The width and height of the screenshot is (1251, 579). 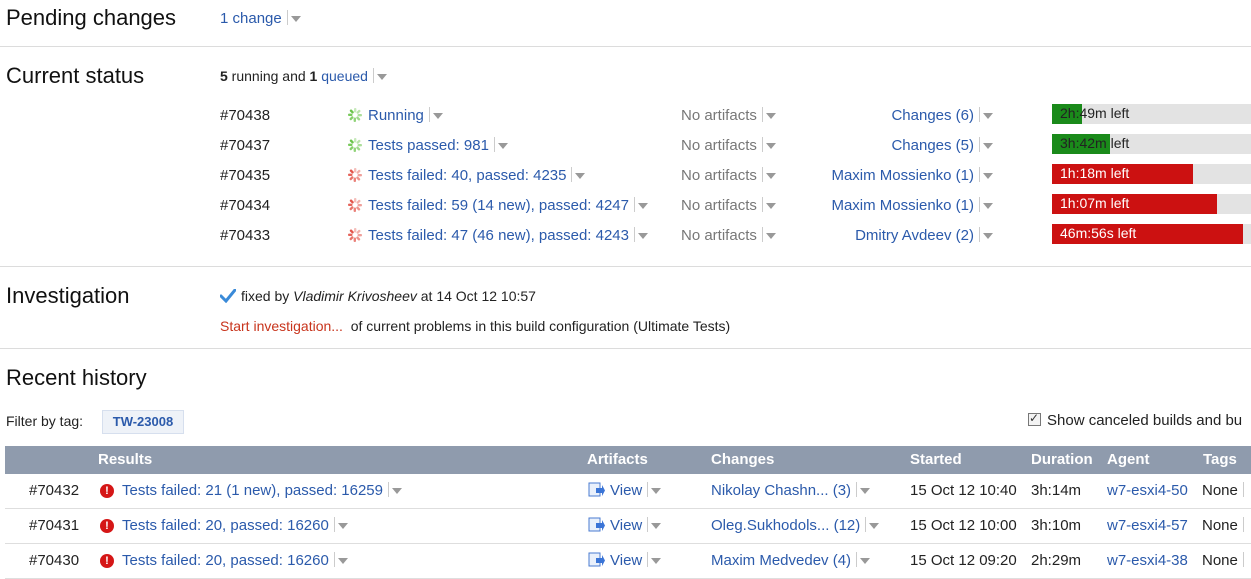 I want to click on build-status-link: Tests failed: 40, passed: 4235, so click(x=467, y=175).